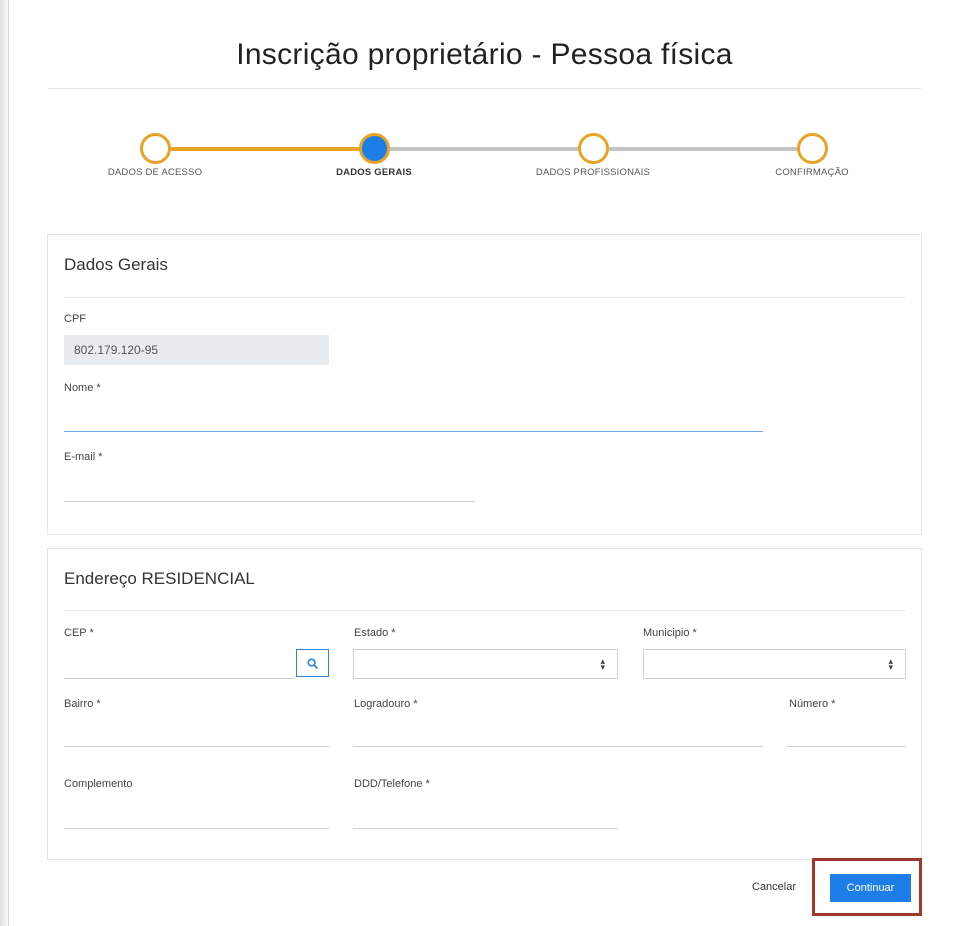  What do you see at coordinates (155, 148) in the screenshot?
I see `step-1-circle` at bounding box center [155, 148].